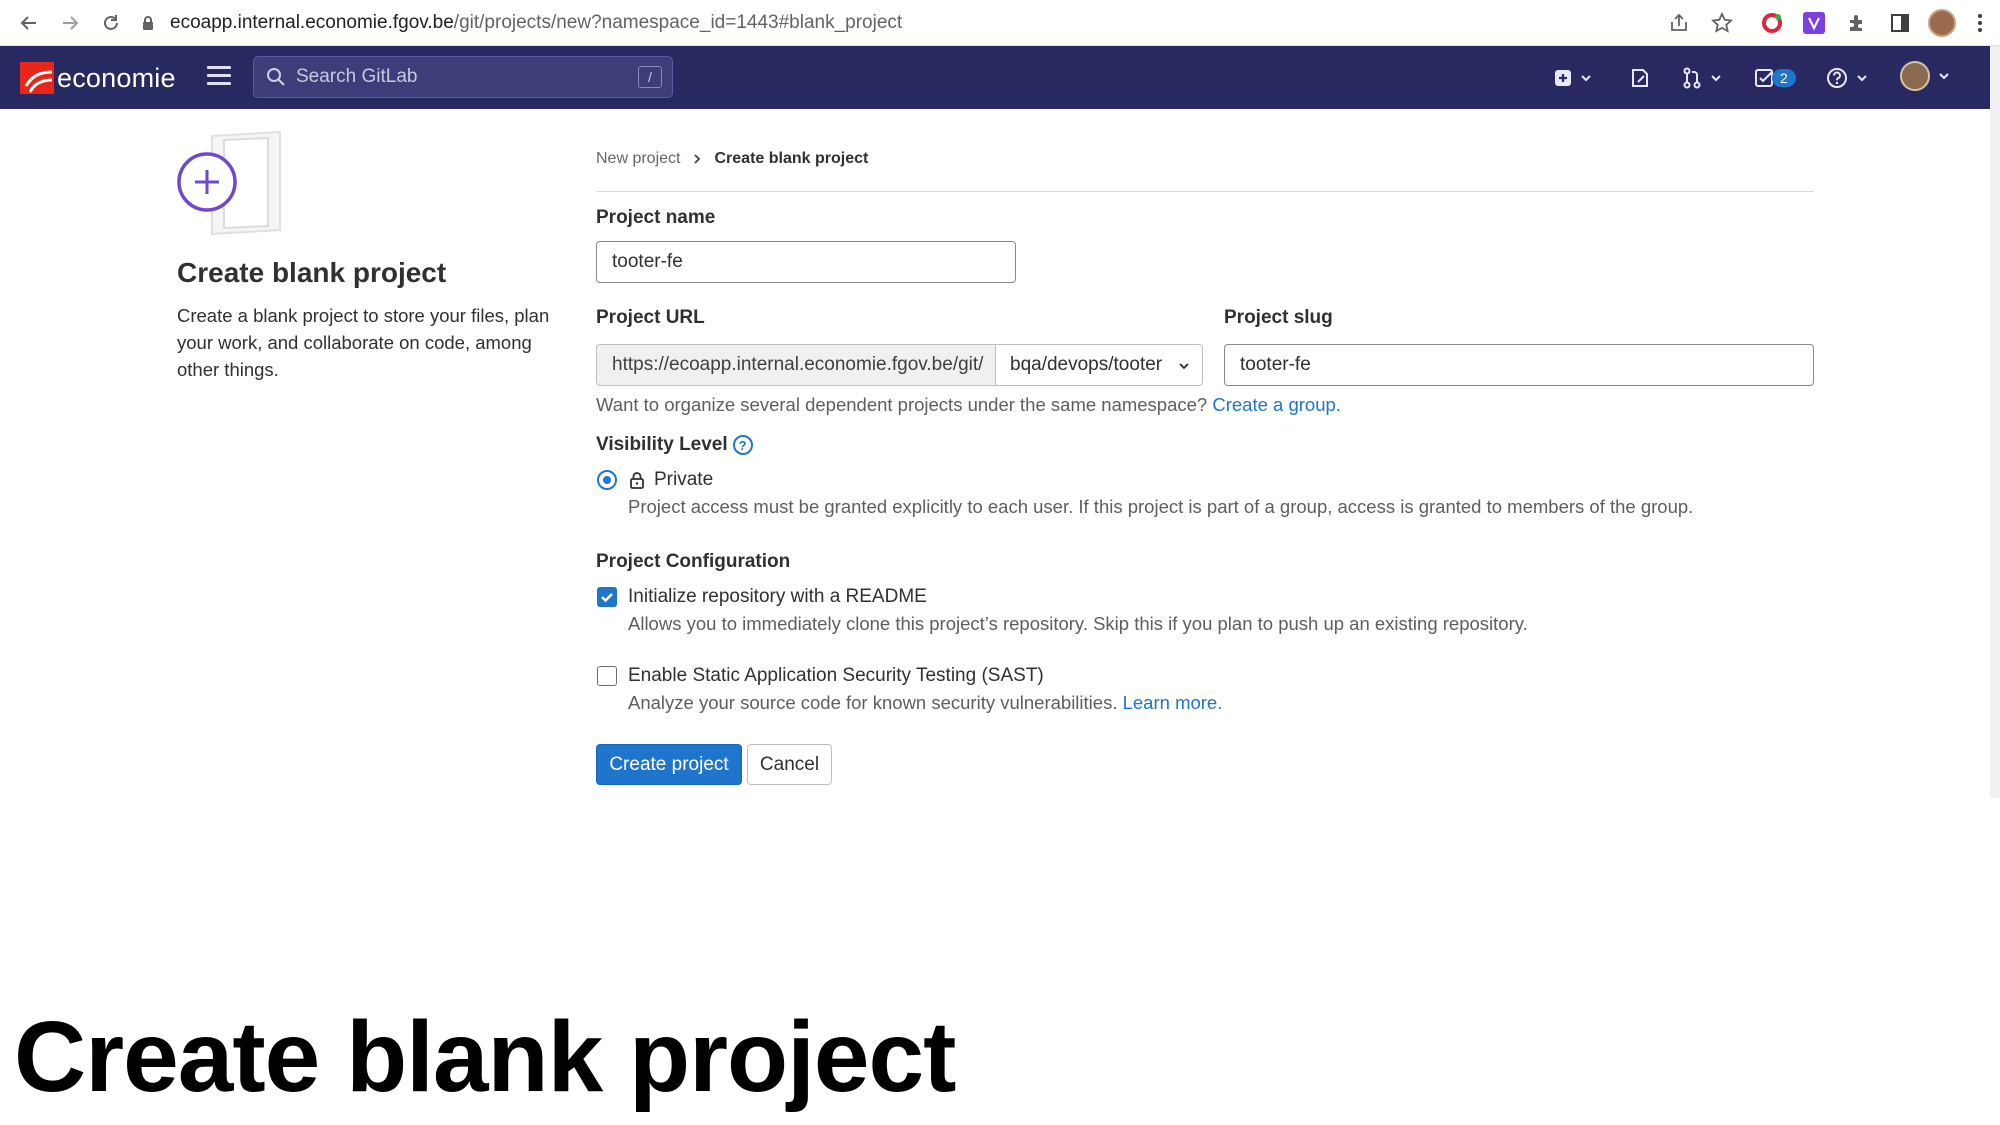 The image size is (2000, 1125). I want to click on user-menu-button, so click(1925, 76).